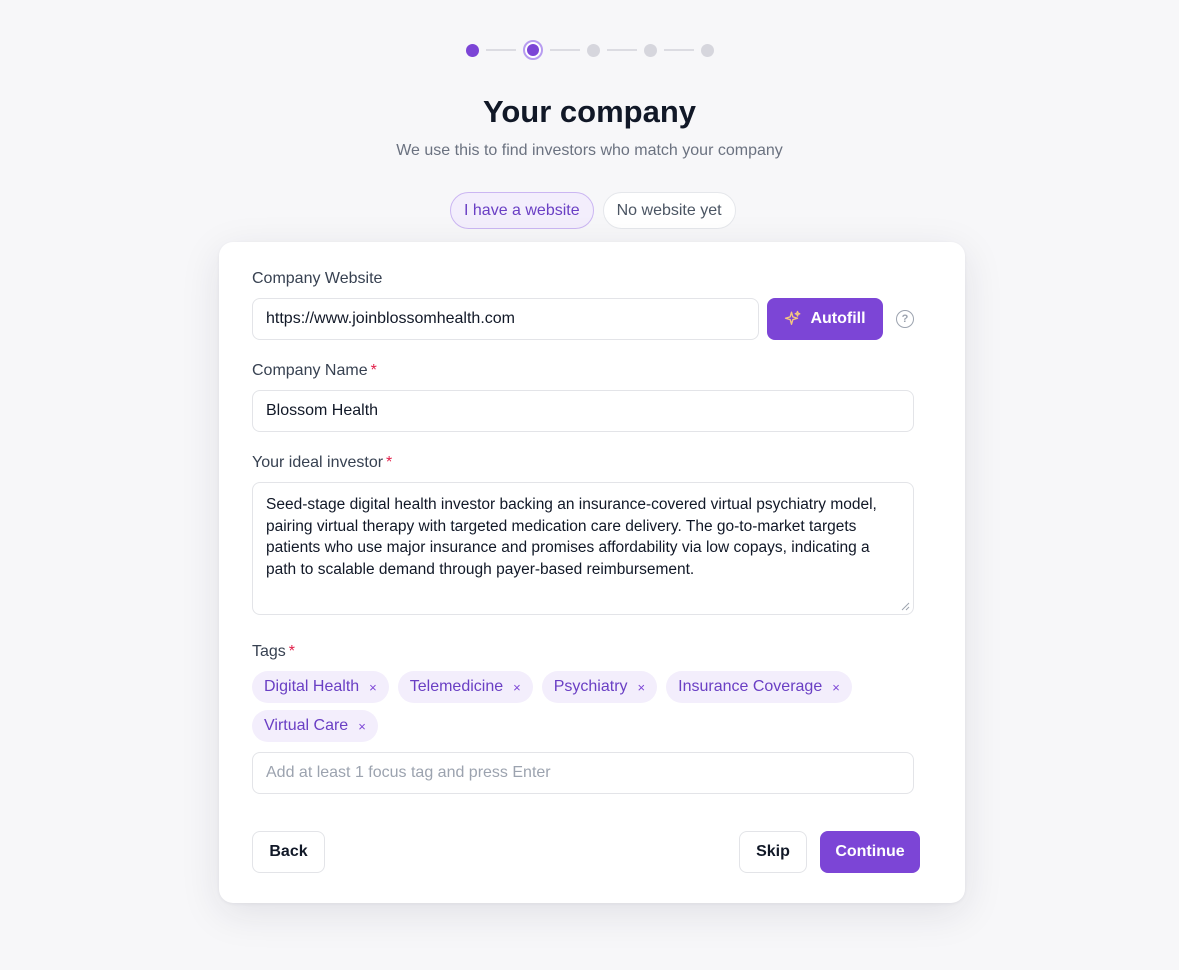 This screenshot has height=970, width=1179. What do you see at coordinates (650, 50) in the screenshot?
I see `step-4-indicator` at bounding box center [650, 50].